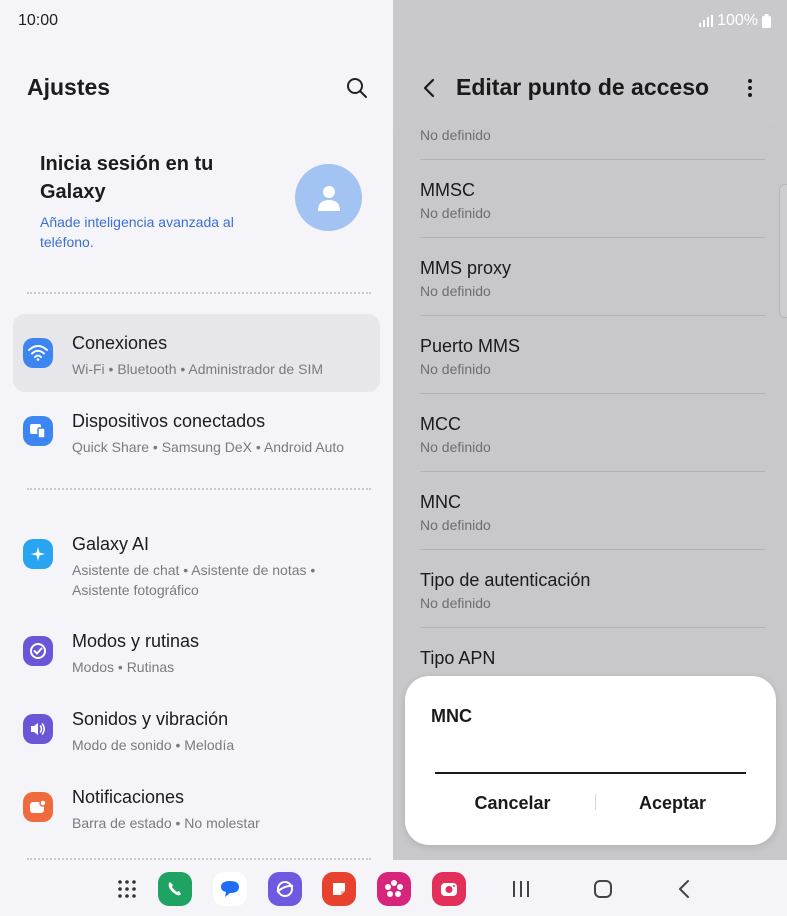 Image resolution: width=787 pixels, height=916 pixels. Describe the element at coordinates (447, 190) in the screenshot. I see `apn-row-label: MMSC` at that location.